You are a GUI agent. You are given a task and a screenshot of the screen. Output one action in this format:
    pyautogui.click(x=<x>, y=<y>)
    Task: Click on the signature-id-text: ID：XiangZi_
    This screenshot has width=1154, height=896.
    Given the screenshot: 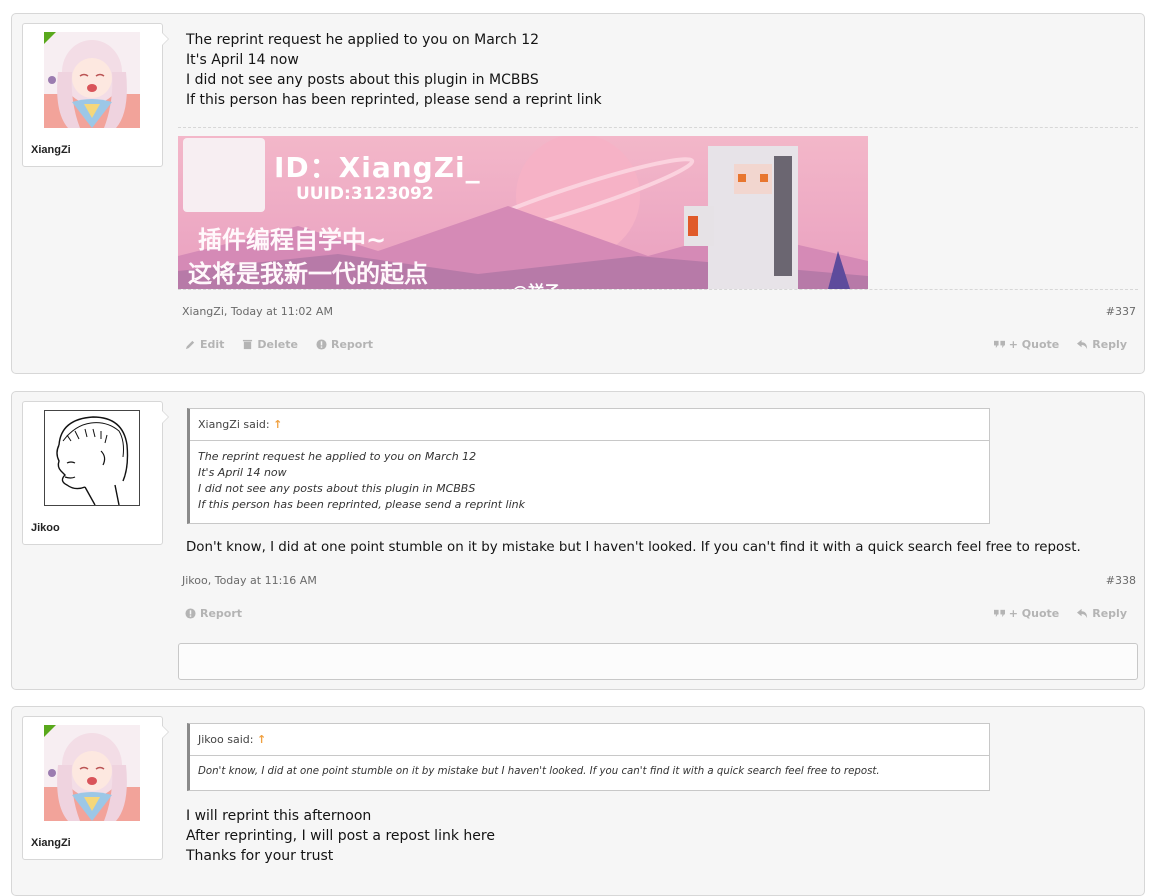 What is the action you would take?
    pyautogui.click(x=377, y=167)
    